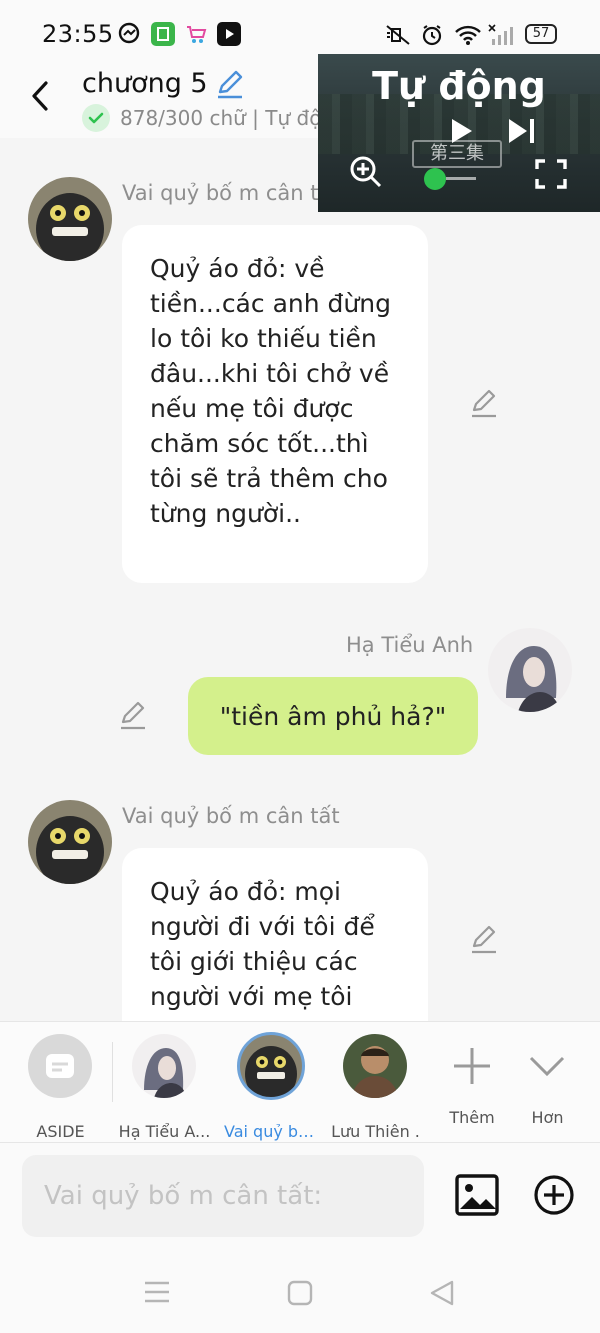 The image size is (600, 1333). I want to click on add-circle-icon, so click(554, 1197).